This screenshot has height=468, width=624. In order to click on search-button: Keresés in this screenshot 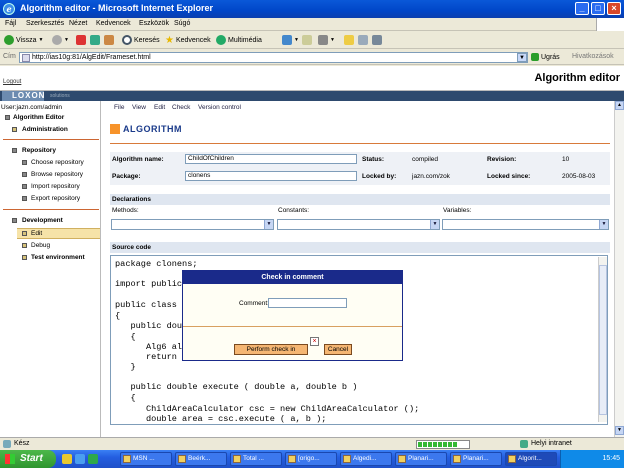, I will do `click(141, 40)`.